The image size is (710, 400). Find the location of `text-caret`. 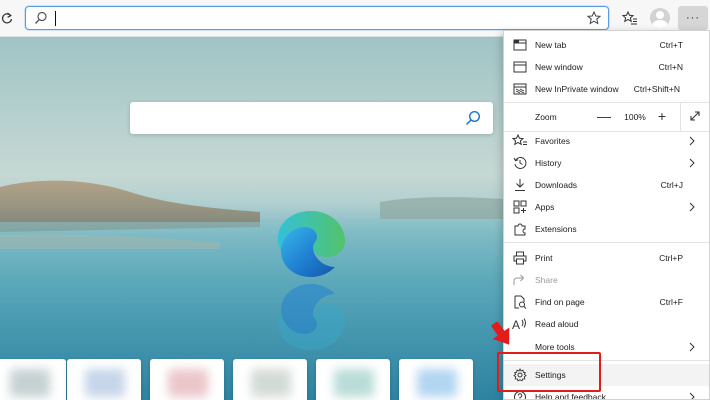

text-caret is located at coordinates (55, 18).